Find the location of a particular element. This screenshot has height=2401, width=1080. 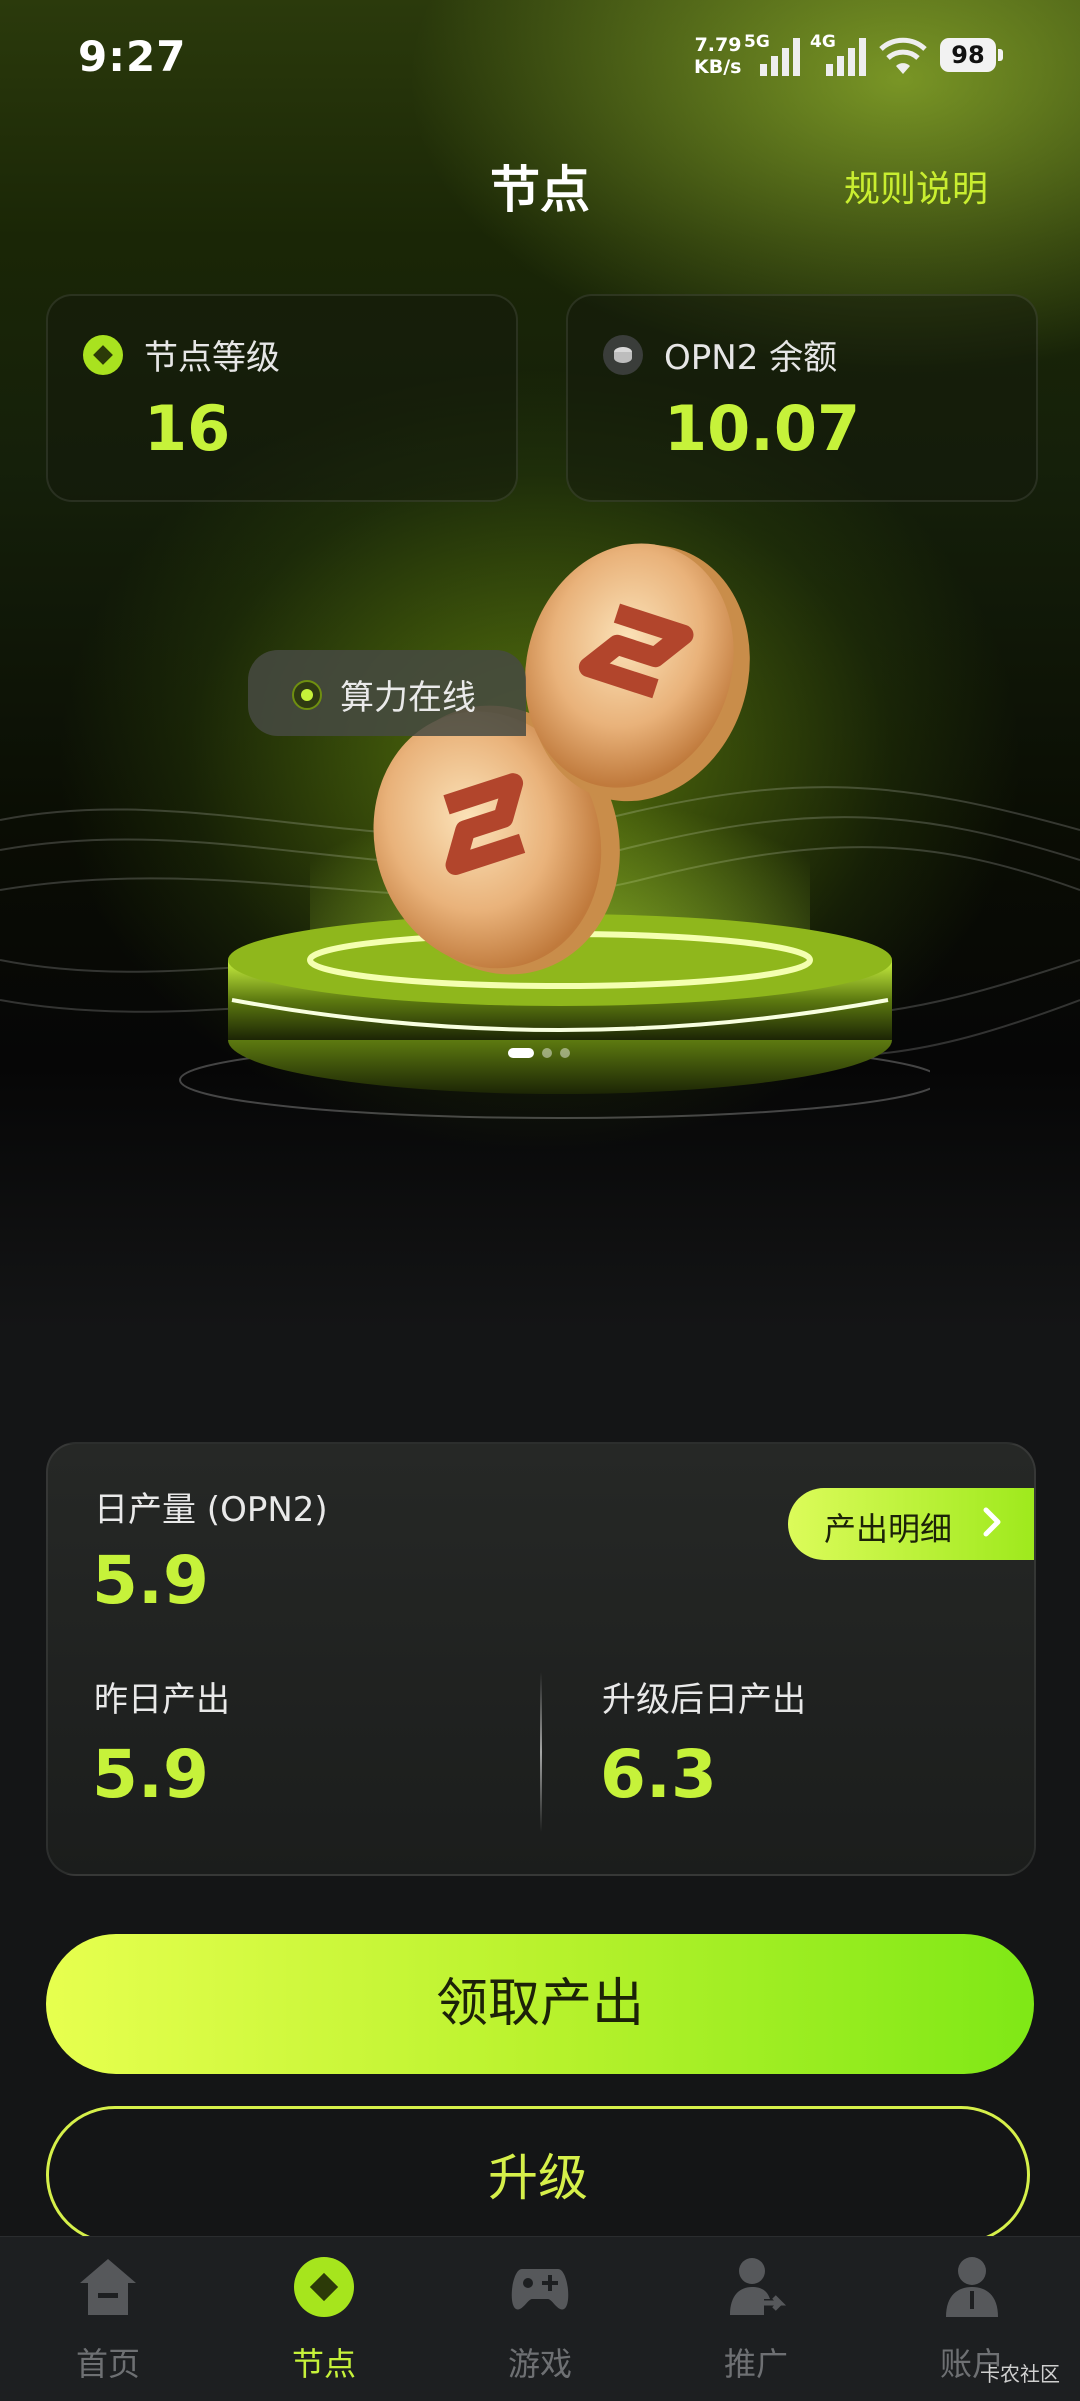

signal-4g-icon is located at coordinates (846, 57).